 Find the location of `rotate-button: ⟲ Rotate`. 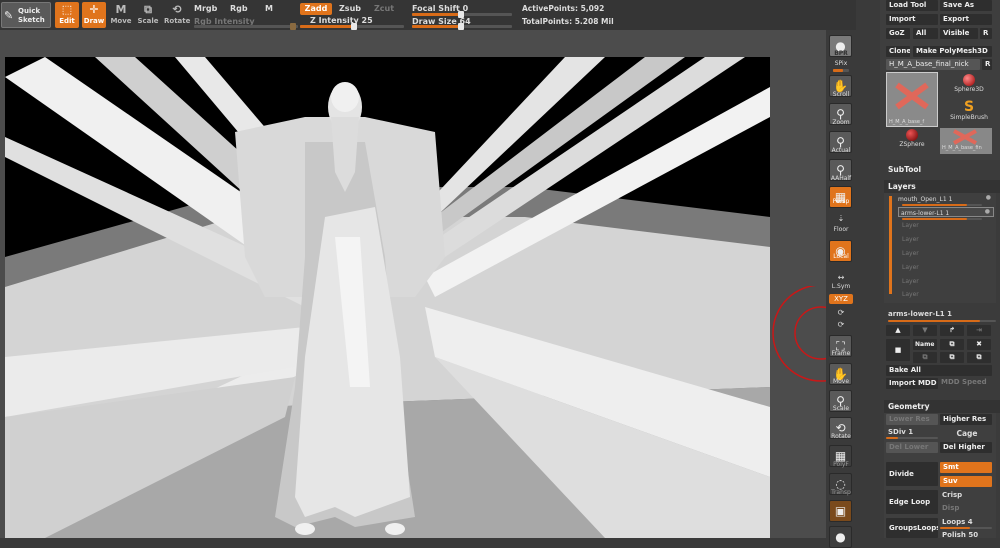

rotate-button: ⟲ Rotate is located at coordinates (177, 15).